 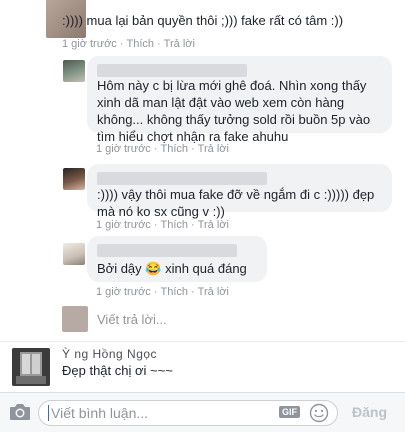 I want to click on emoji-icon, so click(x=319, y=415).